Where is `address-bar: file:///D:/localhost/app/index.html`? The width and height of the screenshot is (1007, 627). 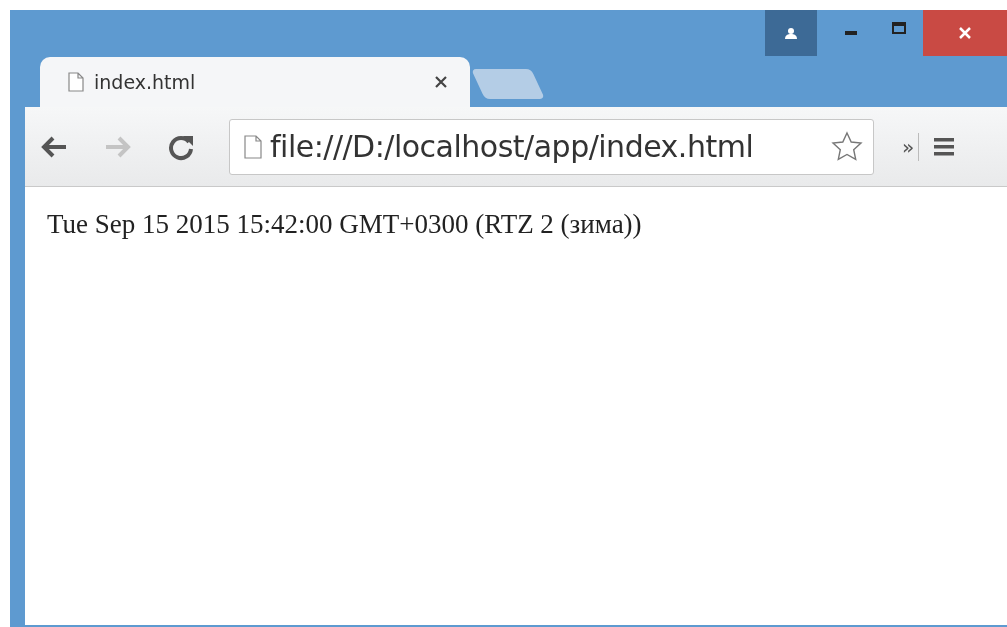 address-bar: file:///D:/localhost/app/index.html is located at coordinates (551, 146).